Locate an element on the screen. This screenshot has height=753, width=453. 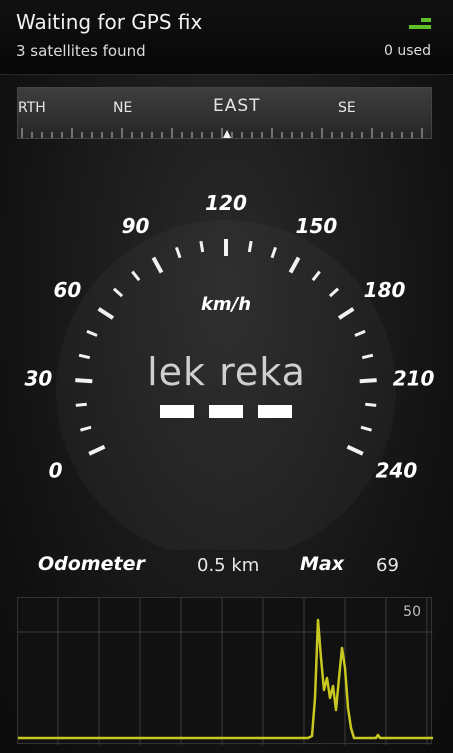
compass-label-north: RTH is located at coordinates (32, 108).